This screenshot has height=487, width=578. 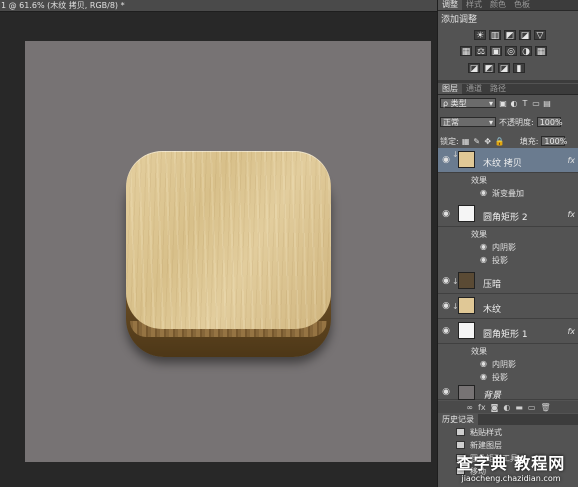 What do you see at coordinates (508, 306) in the screenshot?
I see `layer-wood: ◉ ↓ 木纹` at bounding box center [508, 306].